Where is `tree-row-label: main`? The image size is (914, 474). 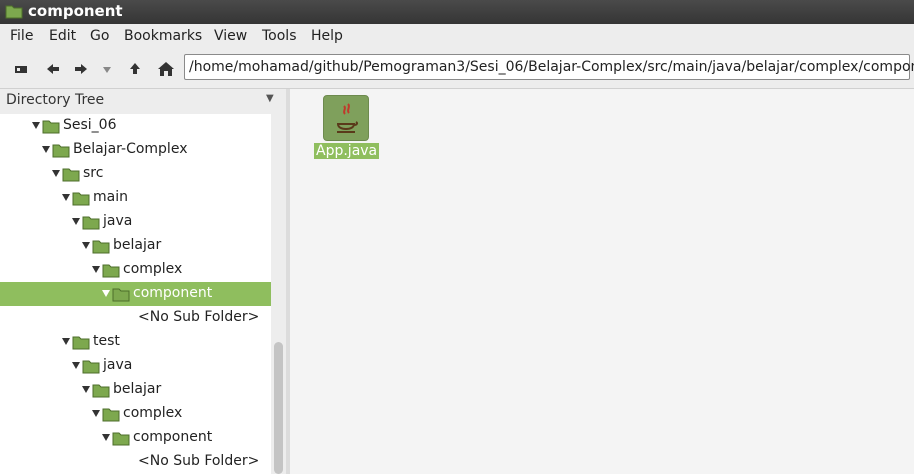
tree-row-label: main is located at coordinates (110, 197).